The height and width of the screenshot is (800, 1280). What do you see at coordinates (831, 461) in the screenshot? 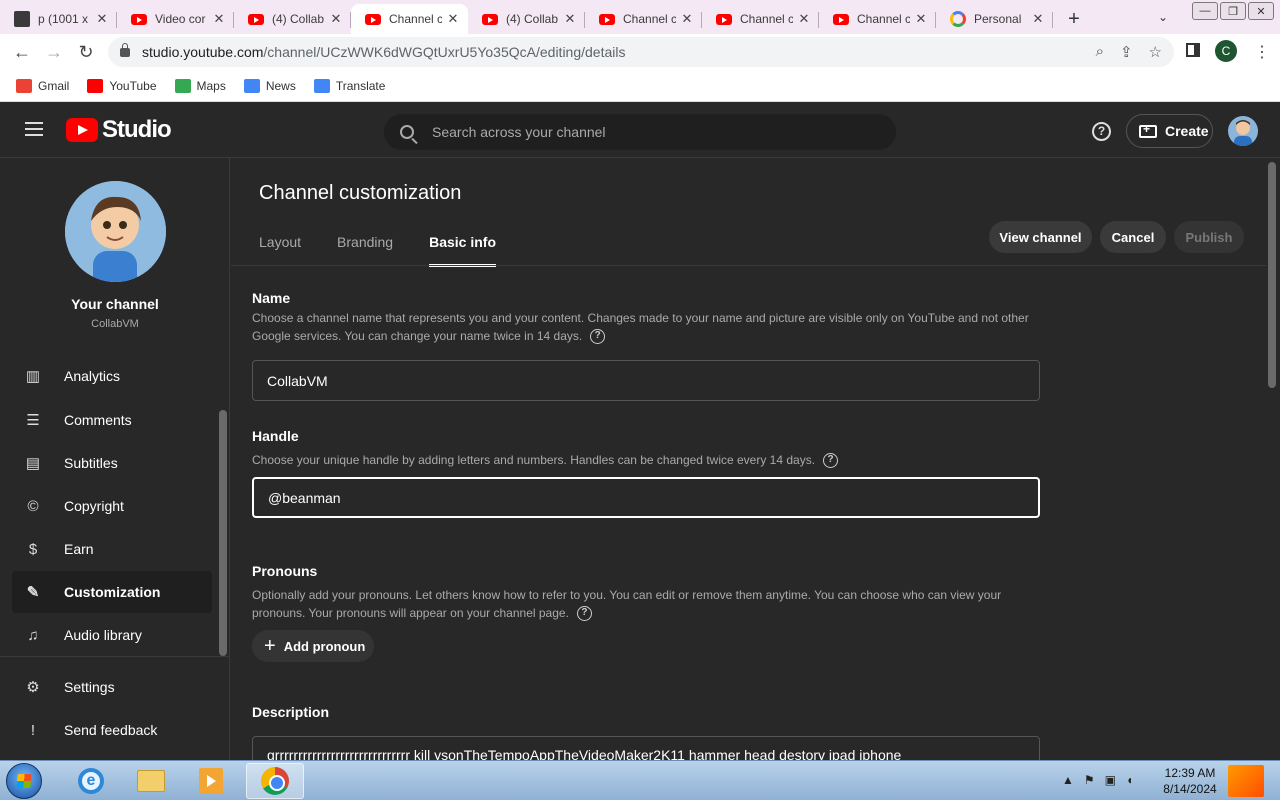
I see `handle-help-icon: ?` at bounding box center [831, 461].